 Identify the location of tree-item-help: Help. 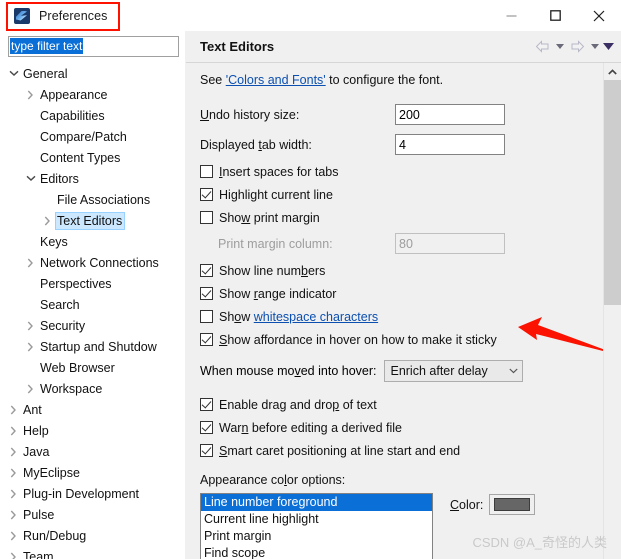
(92, 430).